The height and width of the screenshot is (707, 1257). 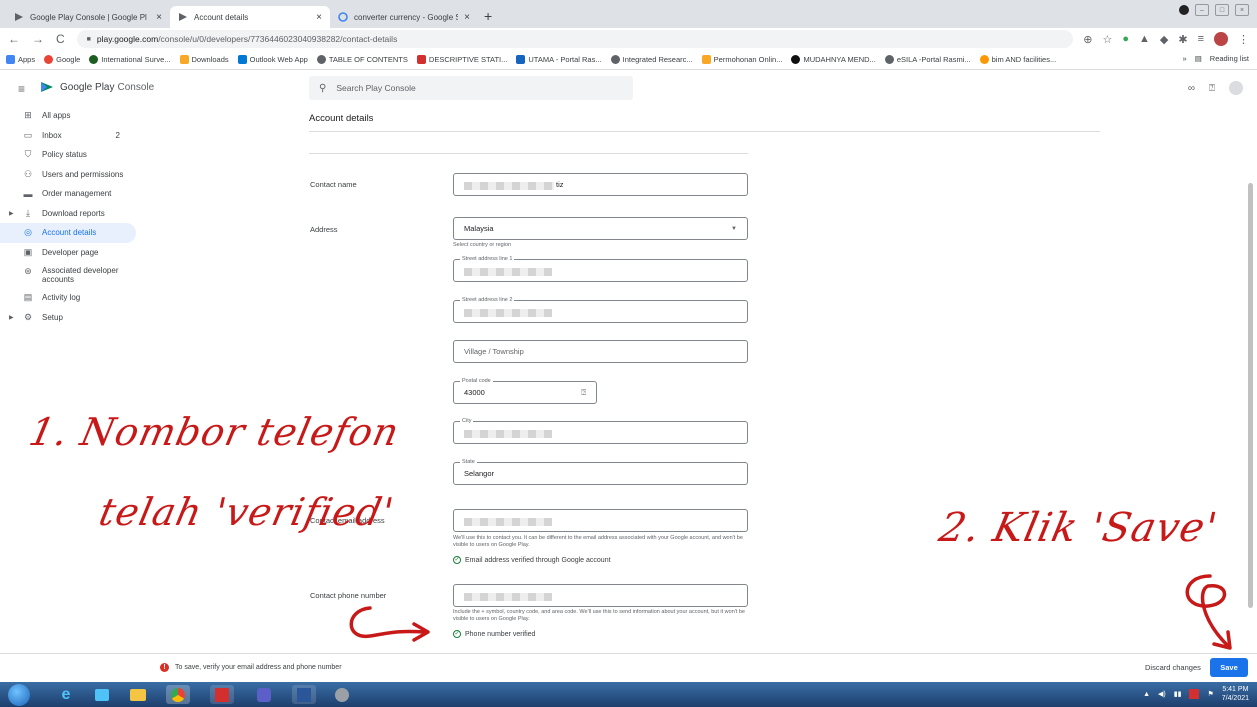 What do you see at coordinates (70, 136) in the screenshot?
I see `sidebar-item-inbox: ▭ Inbox 2` at bounding box center [70, 136].